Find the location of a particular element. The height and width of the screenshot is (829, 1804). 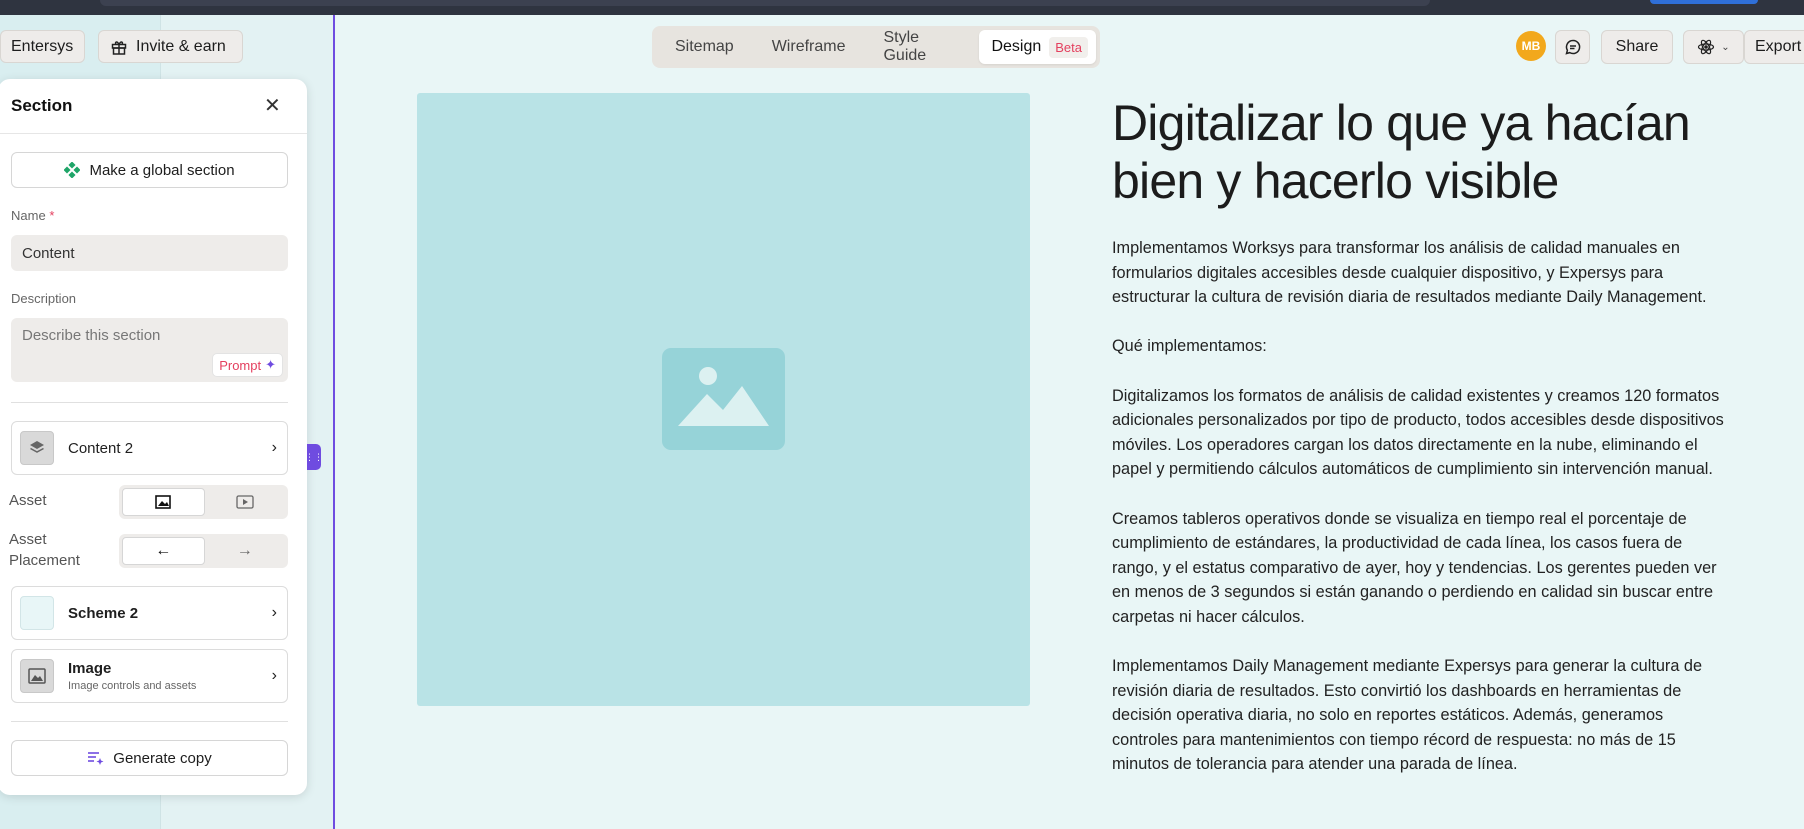

framework-dropdown: ⌄ is located at coordinates (1713, 47).